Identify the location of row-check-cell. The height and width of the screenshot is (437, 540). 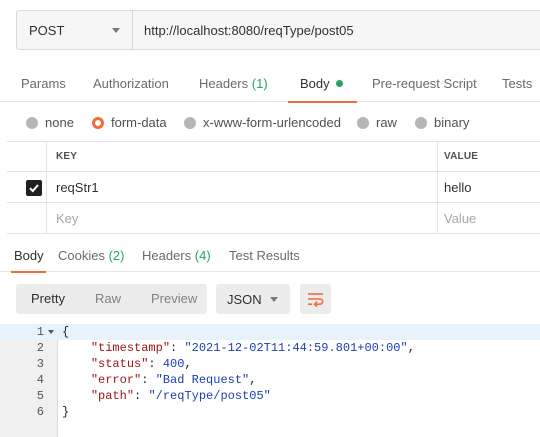
(27, 187).